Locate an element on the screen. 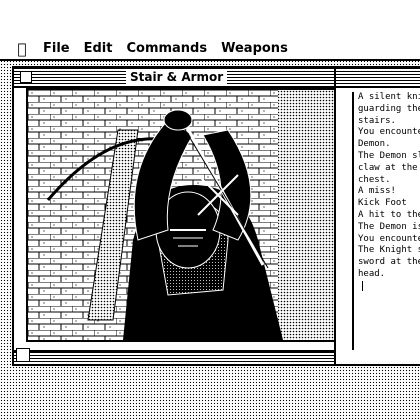  text-line: sword at the F is located at coordinates (389, 262).